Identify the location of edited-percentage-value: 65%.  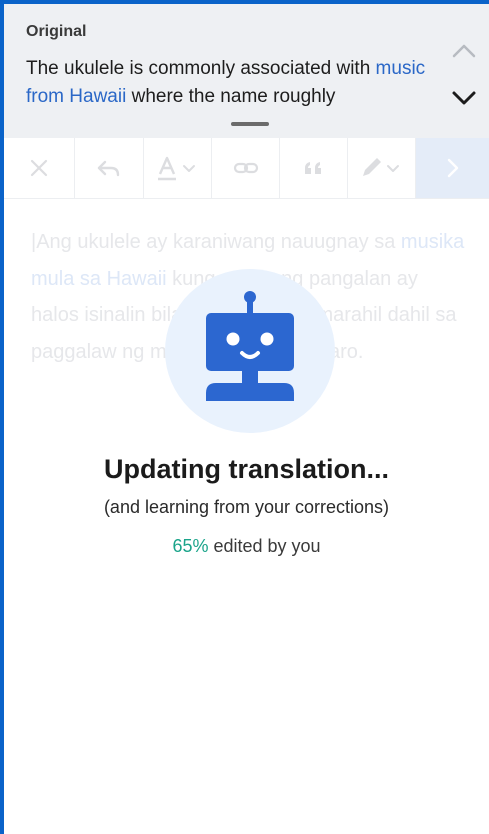
(190, 546).